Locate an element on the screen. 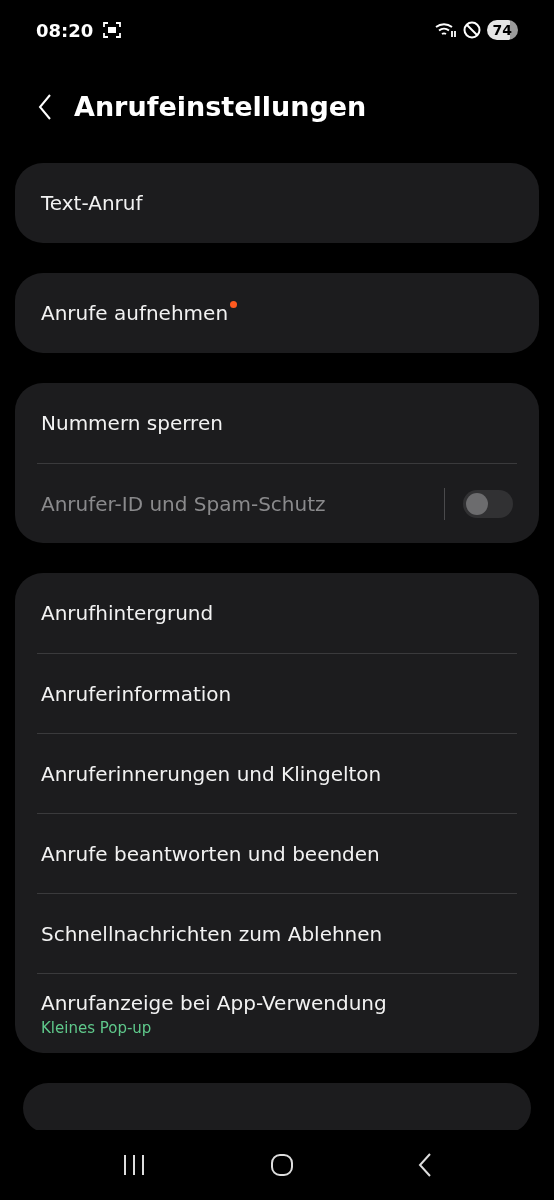 The width and height of the screenshot is (554, 1200). page-title: Anrufeinstellungen is located at coordinates (220, 106).